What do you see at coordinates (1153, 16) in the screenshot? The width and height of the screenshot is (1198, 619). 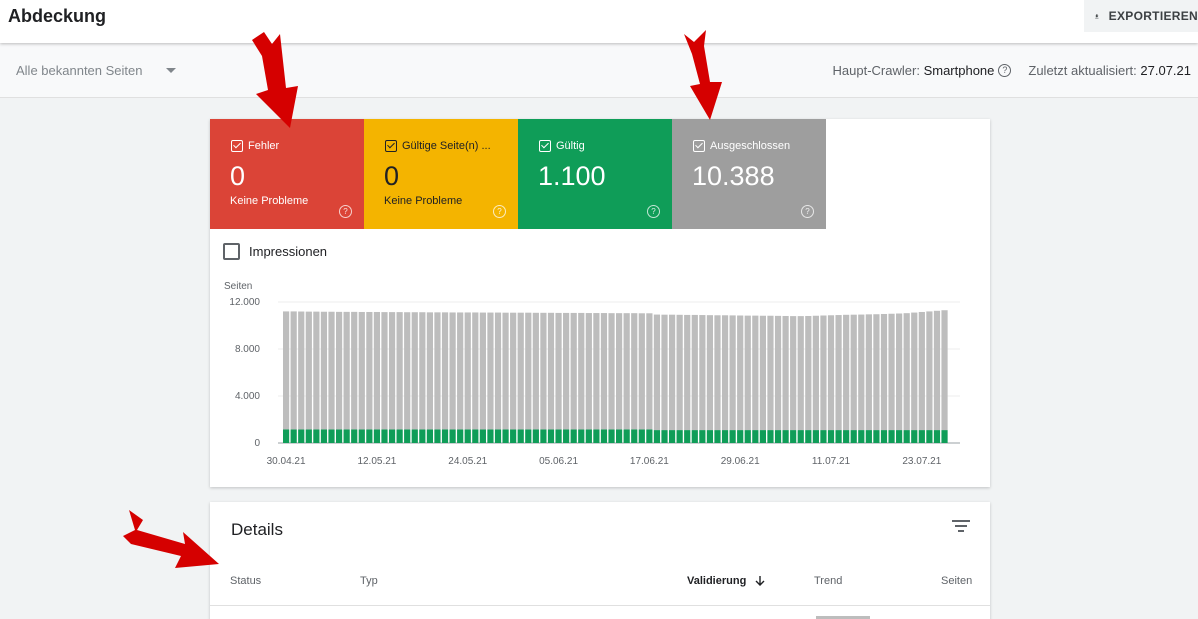 I see `export-label: EXPORTIEREN` at bounding box center [1153, 16].